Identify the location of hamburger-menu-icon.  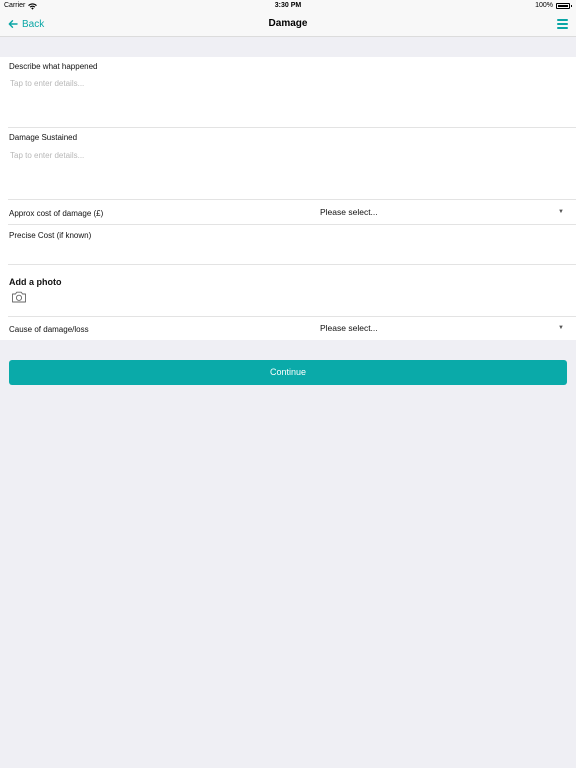
(562, 24).